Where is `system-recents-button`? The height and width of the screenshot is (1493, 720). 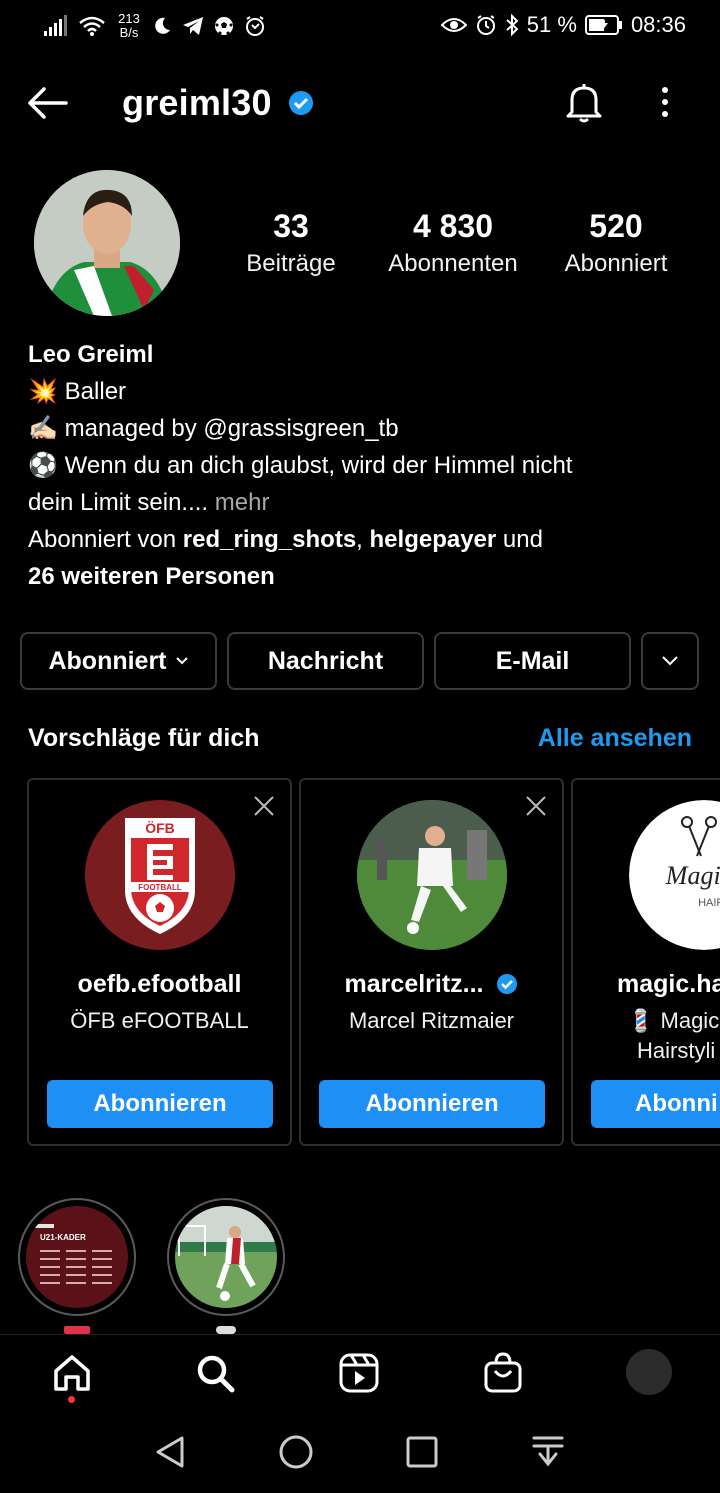 system-recents-button is located at coordinates (422, 1454).